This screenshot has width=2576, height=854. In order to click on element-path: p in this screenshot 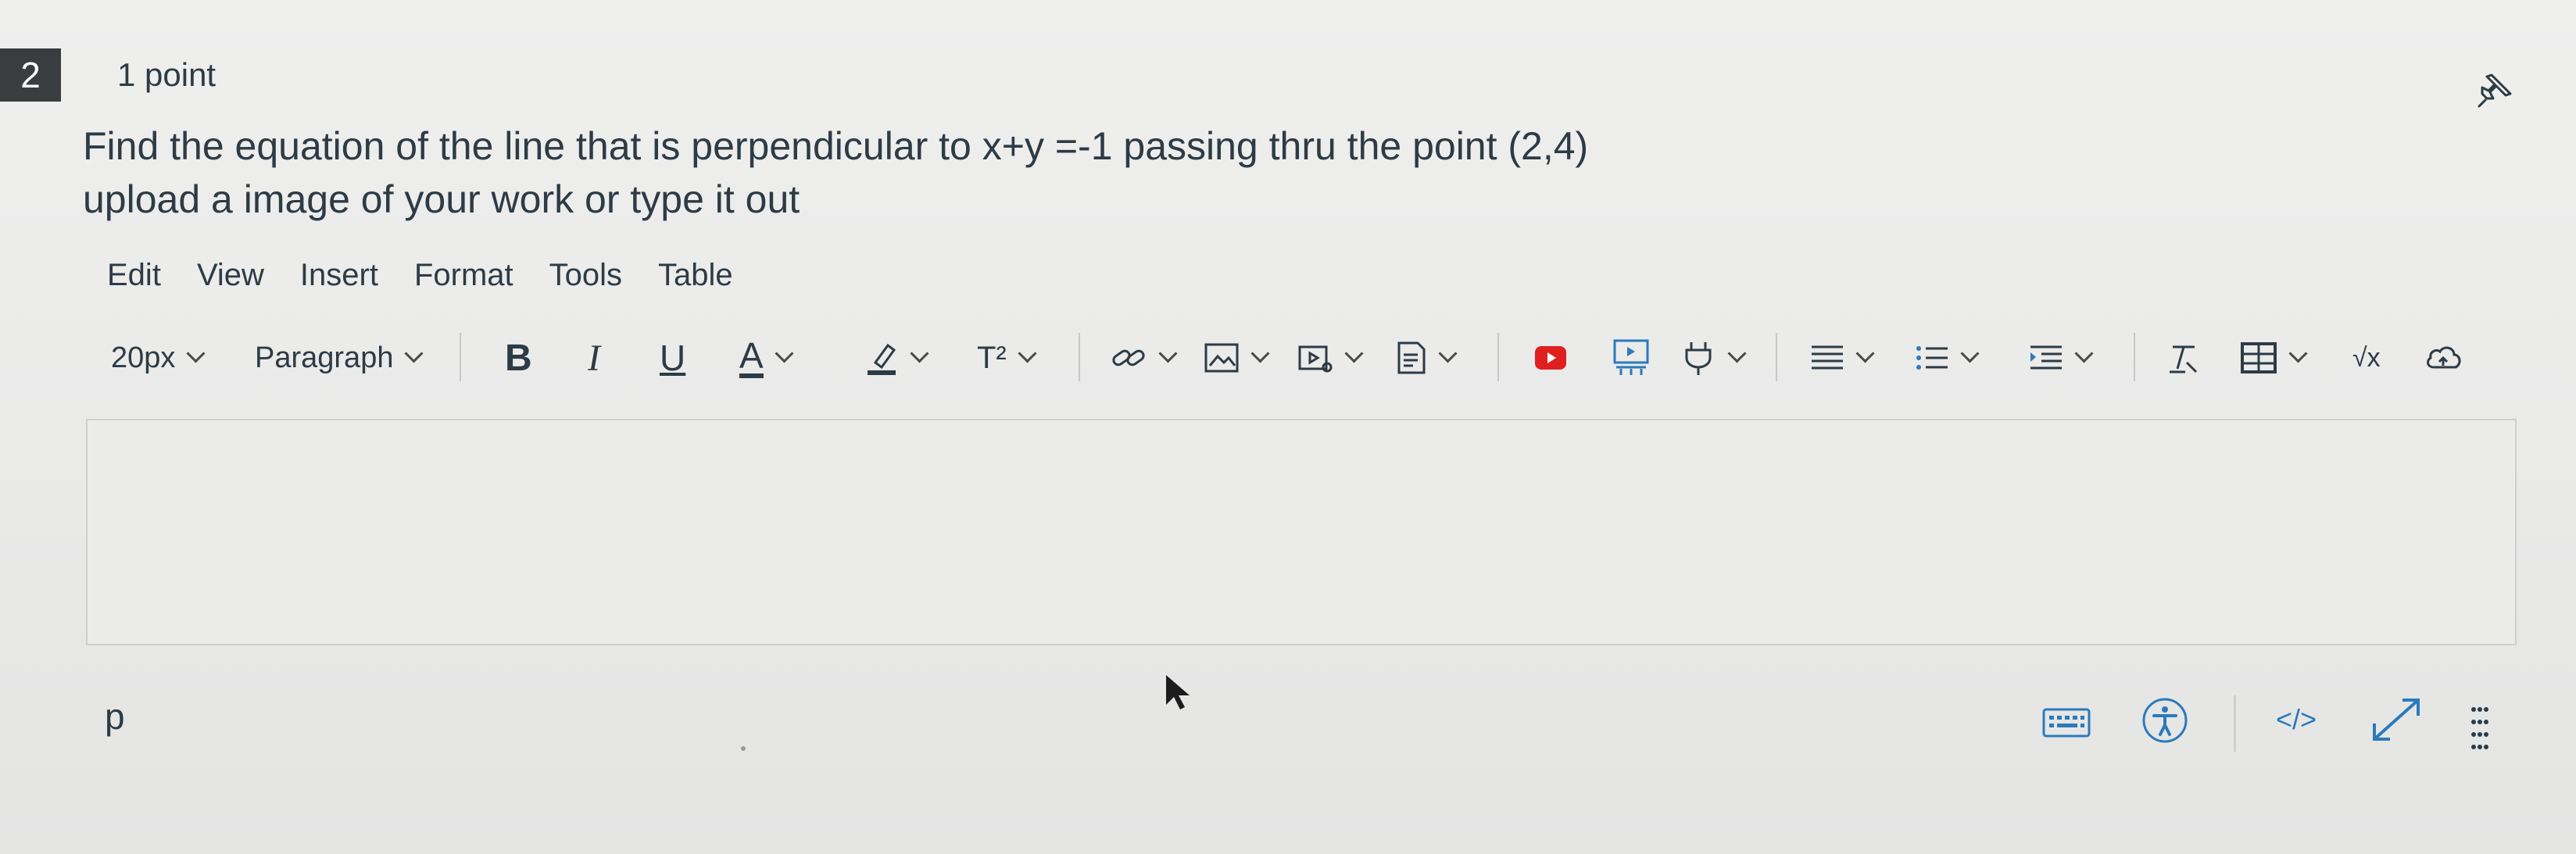, I will do `click(115, 716)`.